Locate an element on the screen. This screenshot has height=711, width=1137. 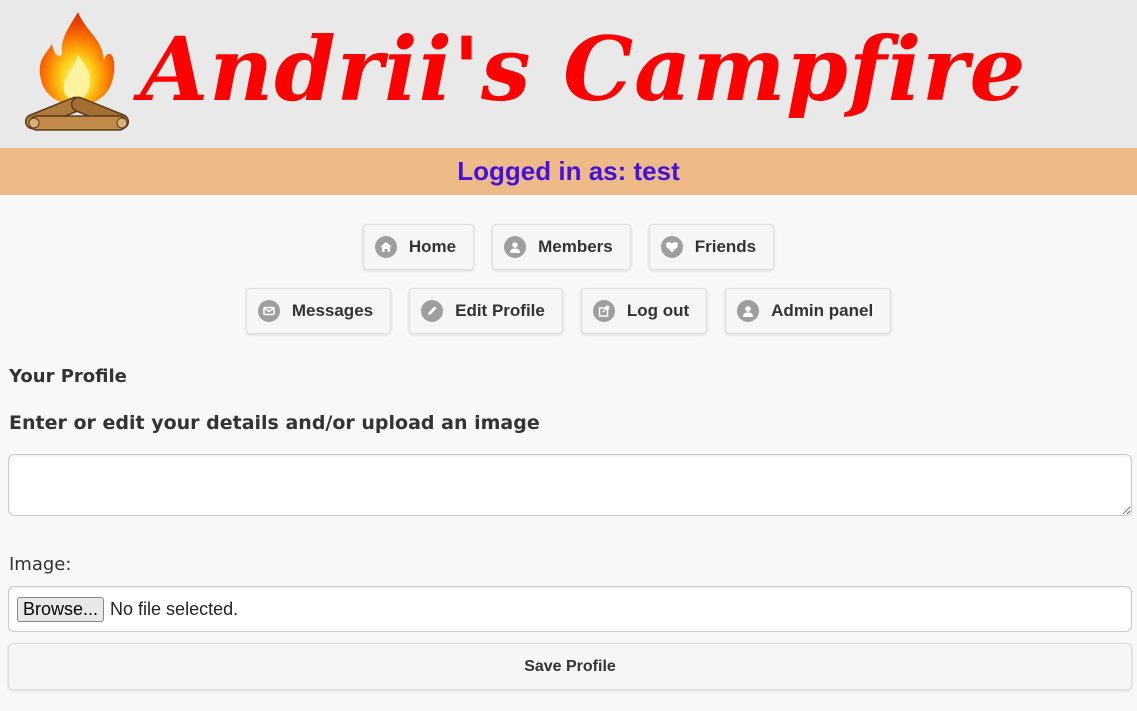
nav-messages-label: Messages is located at coordinates (332, 310).